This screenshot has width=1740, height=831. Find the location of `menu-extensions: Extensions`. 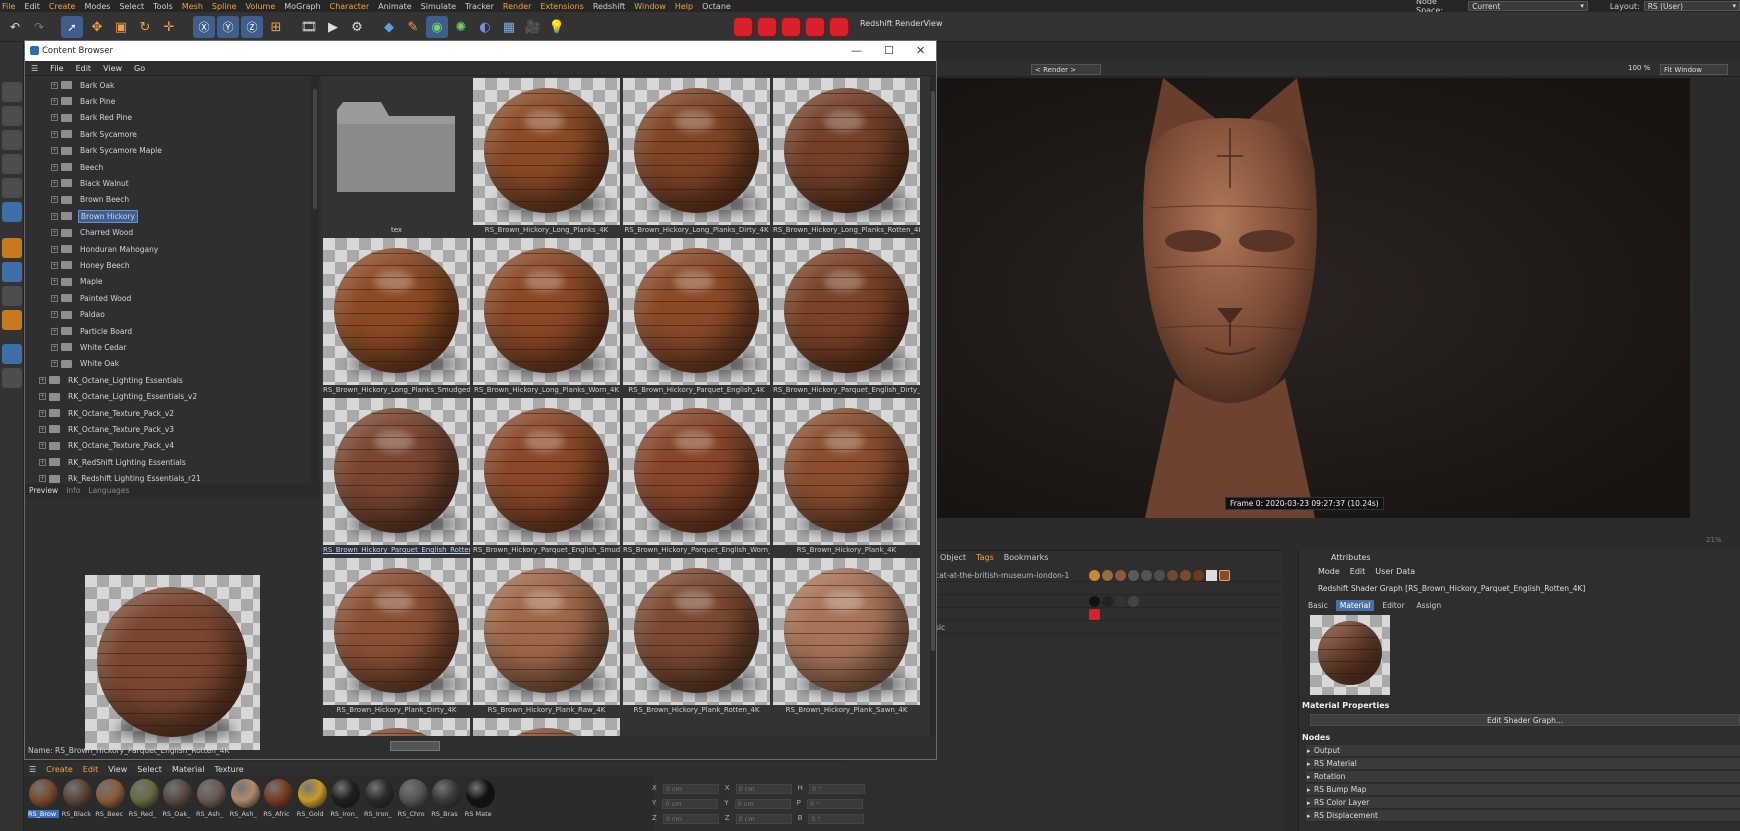

menu-extensions: Extensions is located at coordinates (564, 6).